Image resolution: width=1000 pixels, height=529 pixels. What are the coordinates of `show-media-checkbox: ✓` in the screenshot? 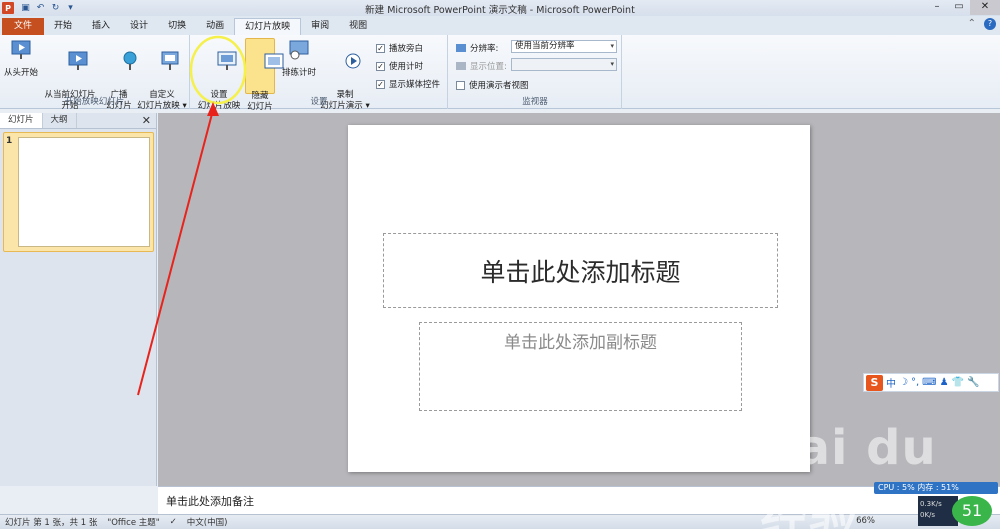 It's located at (380, 84).